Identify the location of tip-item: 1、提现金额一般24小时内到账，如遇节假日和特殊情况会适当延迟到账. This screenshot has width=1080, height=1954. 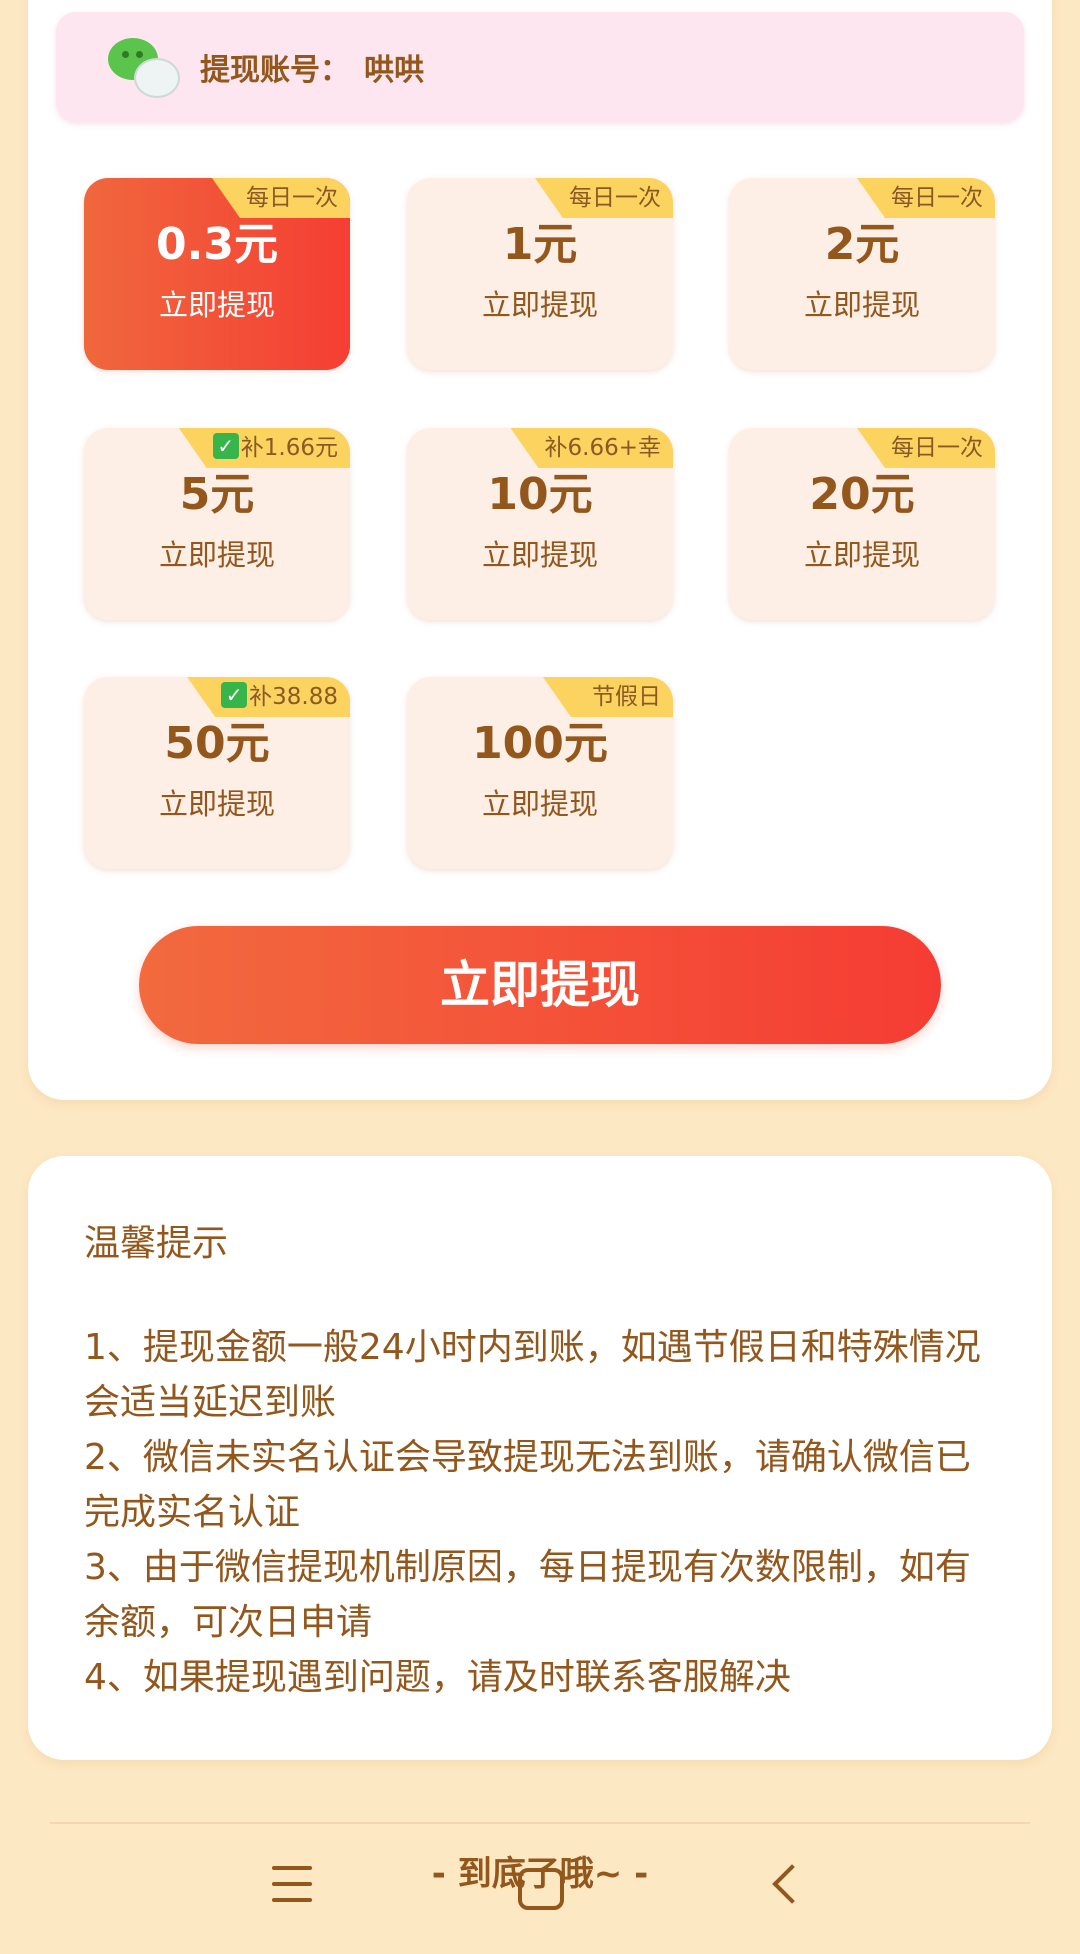
(532, 1375).